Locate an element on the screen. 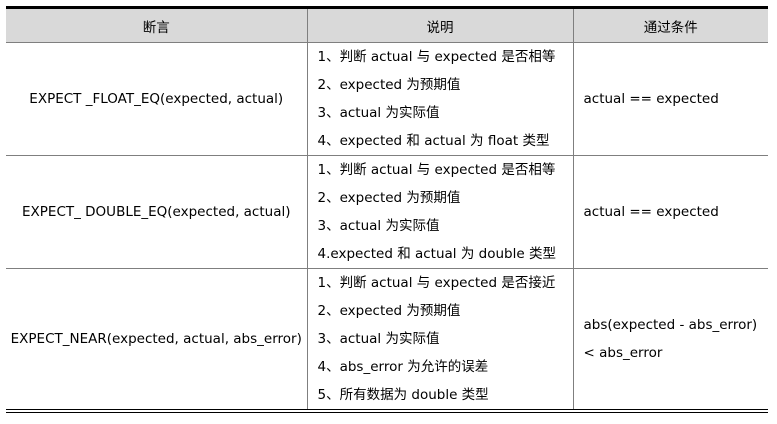 Image resolution: width=777 pixels, height=424 pixels. condition-line: abs(expected - abs_error) is located at coordinates (670, 325).